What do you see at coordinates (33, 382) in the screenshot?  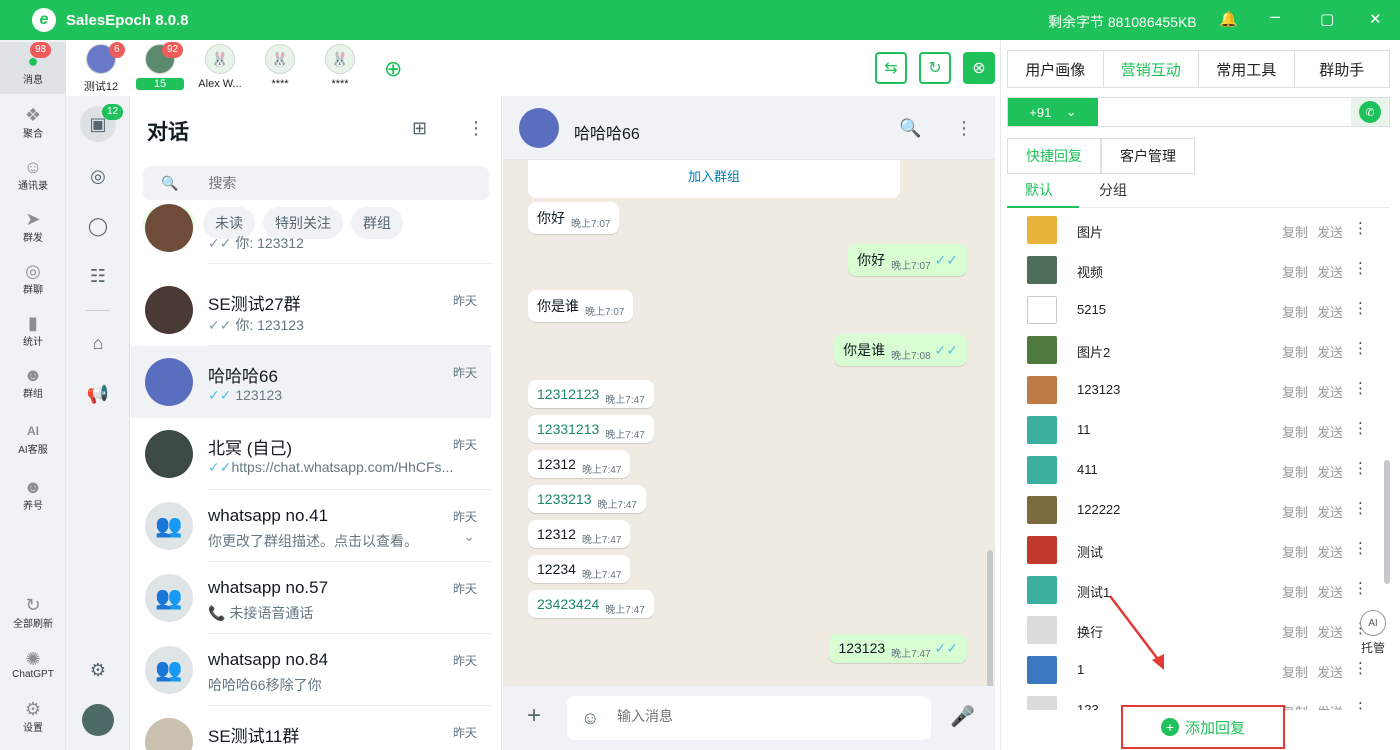 I see `rail-item-groups: ☻ 群组` at bounding box center [33, 382].